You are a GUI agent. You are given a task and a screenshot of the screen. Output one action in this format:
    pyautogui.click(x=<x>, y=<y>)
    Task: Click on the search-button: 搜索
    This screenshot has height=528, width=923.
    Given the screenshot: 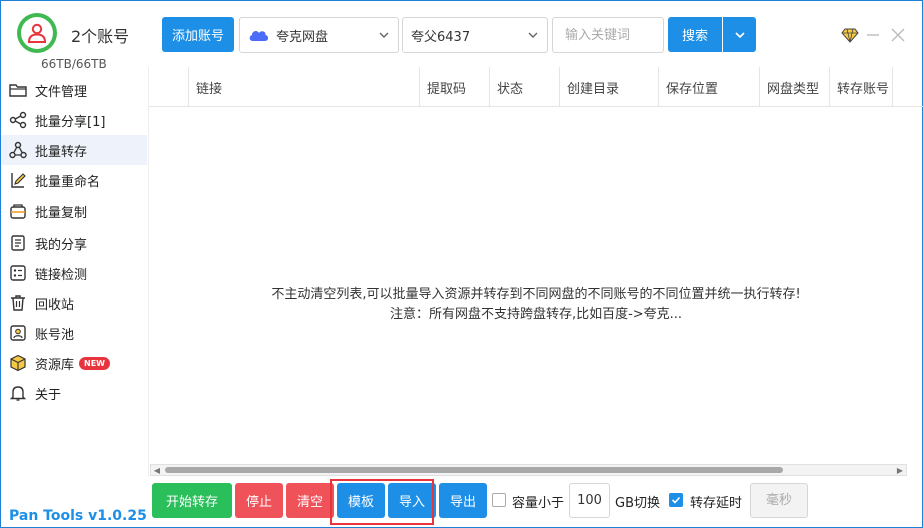 What is the action you would take?
    pyautogui.click(x=695, y=34)
    